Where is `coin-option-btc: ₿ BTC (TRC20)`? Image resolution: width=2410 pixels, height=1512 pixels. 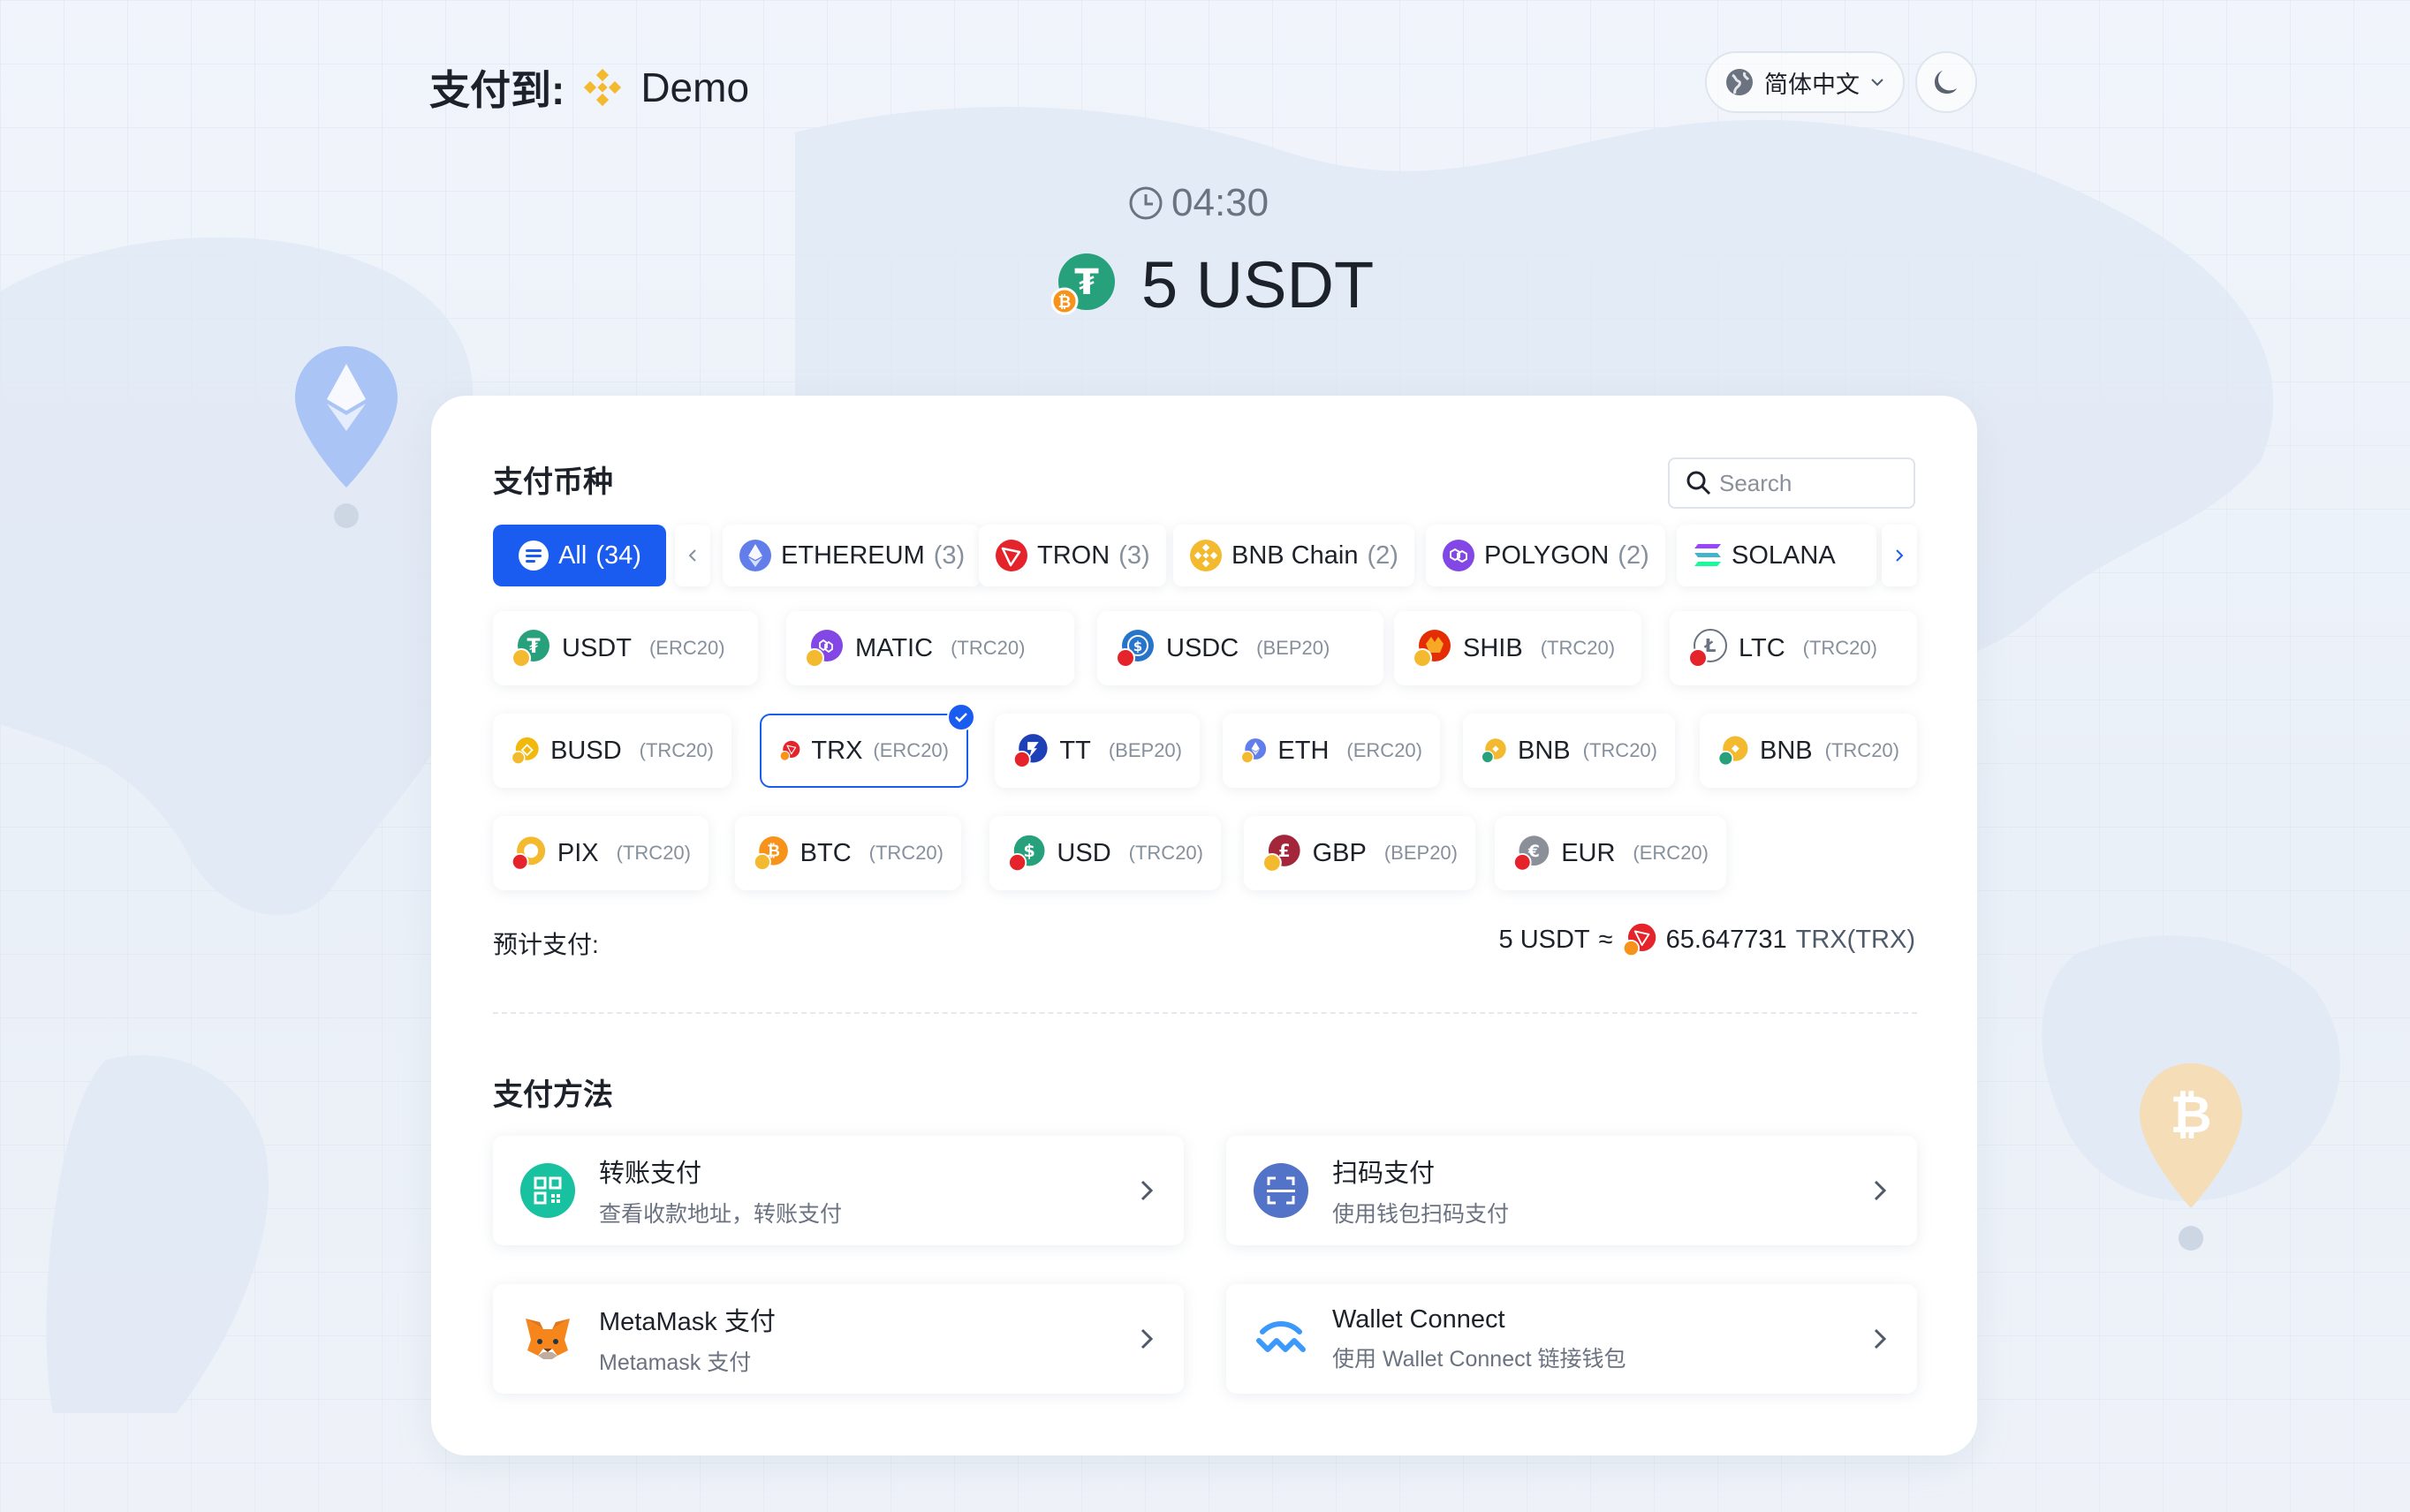 coin-option-btc: ₿ BTC (TRC20) is located at coordinates (848, 853).